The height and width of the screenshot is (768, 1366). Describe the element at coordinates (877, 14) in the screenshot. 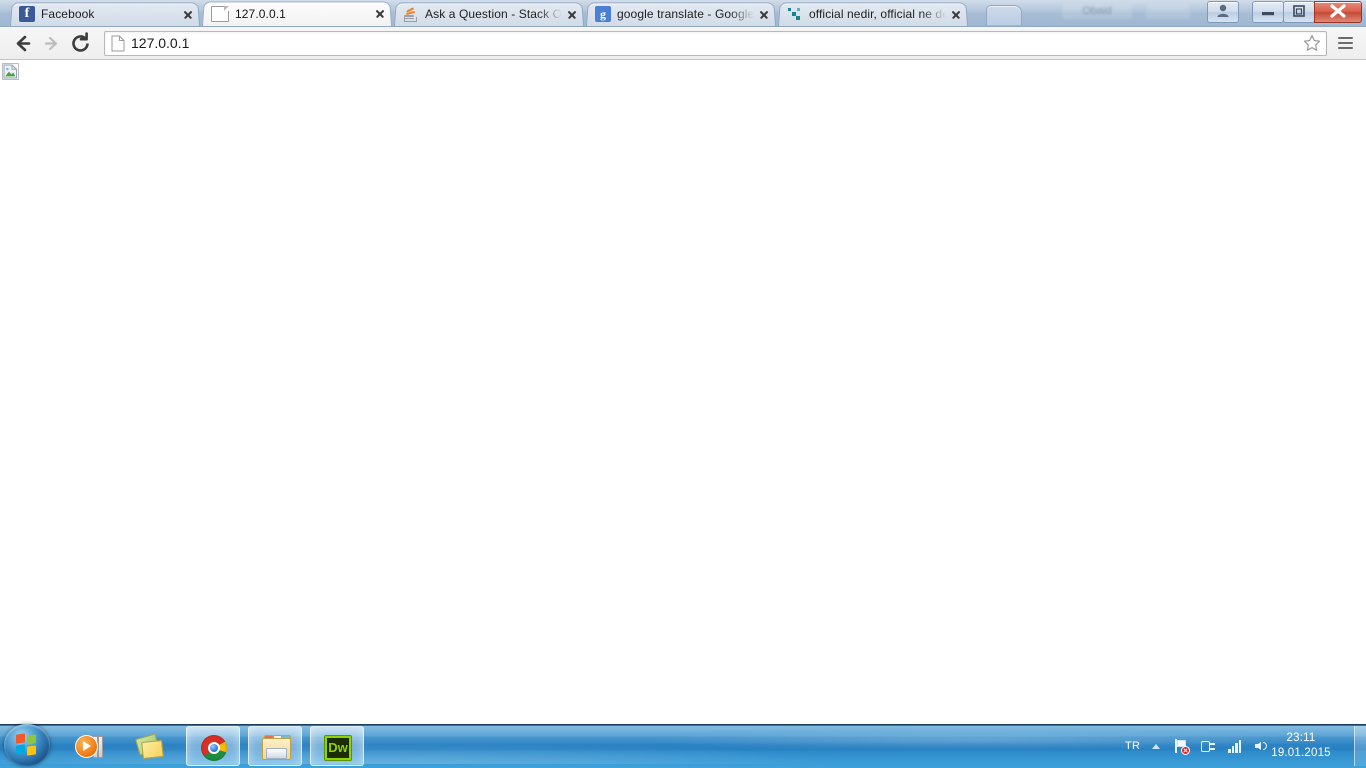

I see `tab-title: official nedir, official ne de` at that location.